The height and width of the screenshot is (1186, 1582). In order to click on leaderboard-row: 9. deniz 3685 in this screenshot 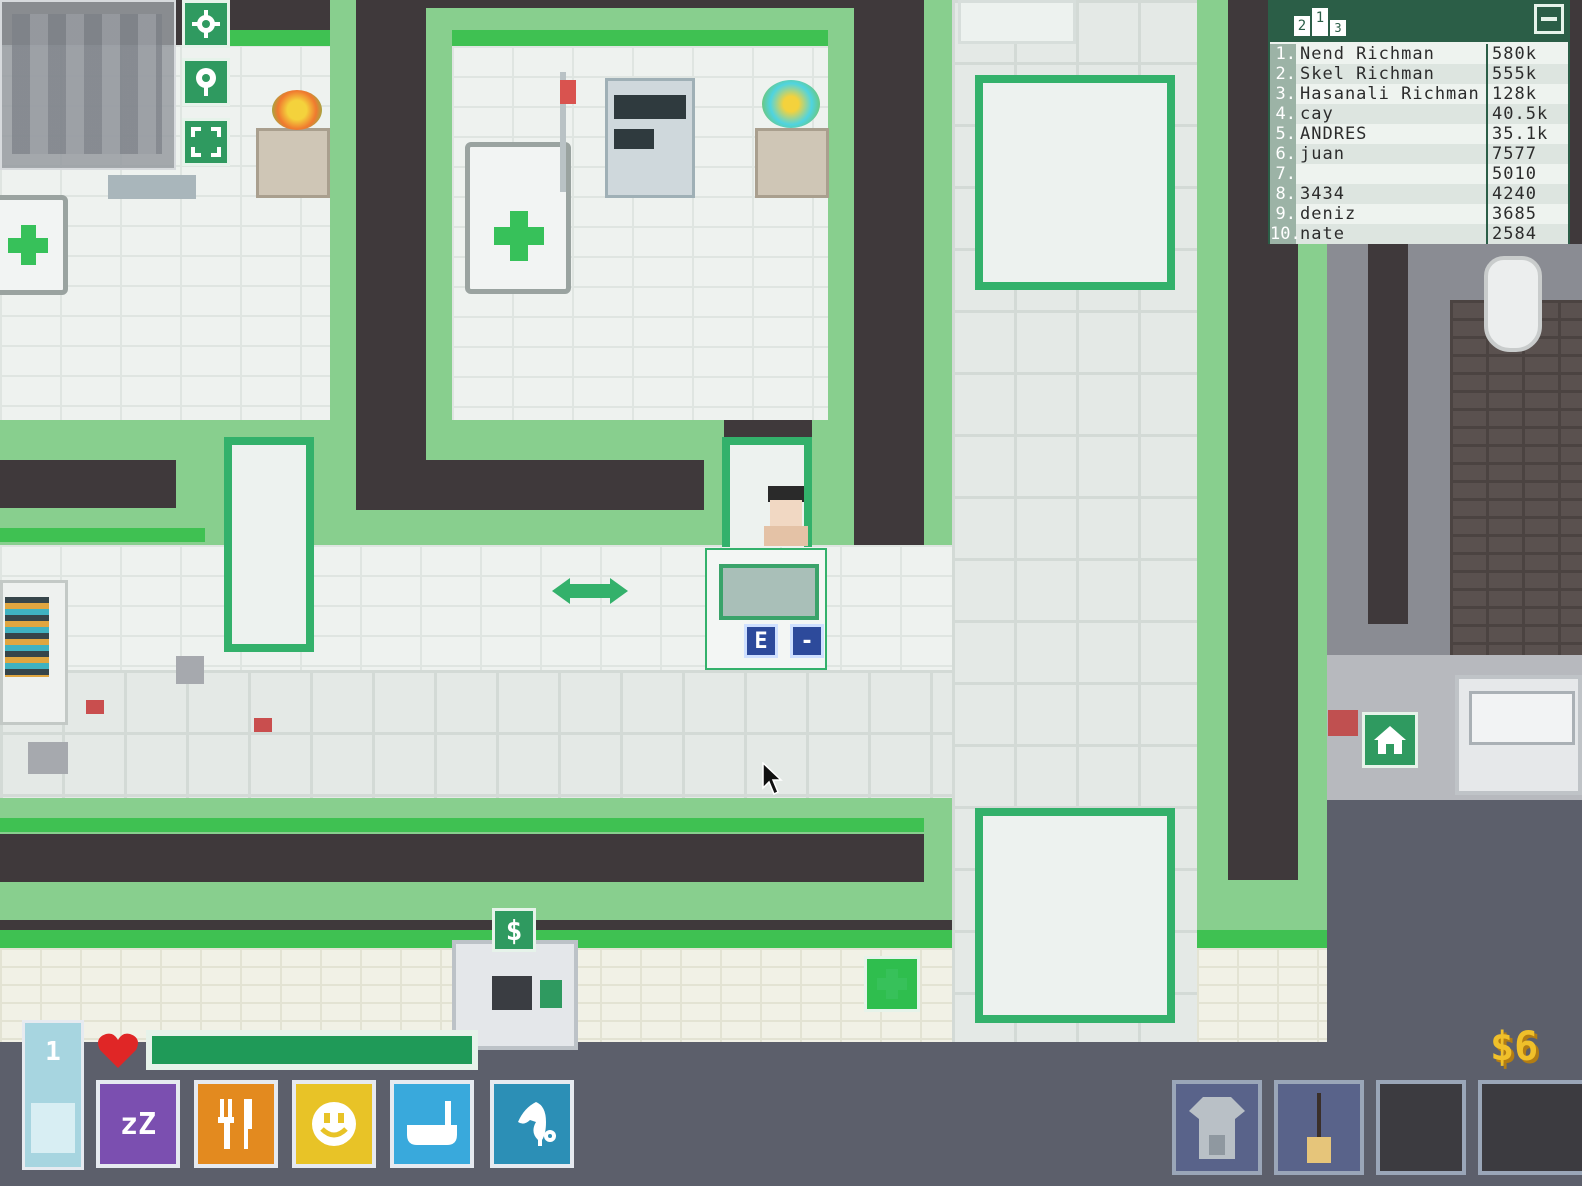, I will do `click(1419, 214)`.